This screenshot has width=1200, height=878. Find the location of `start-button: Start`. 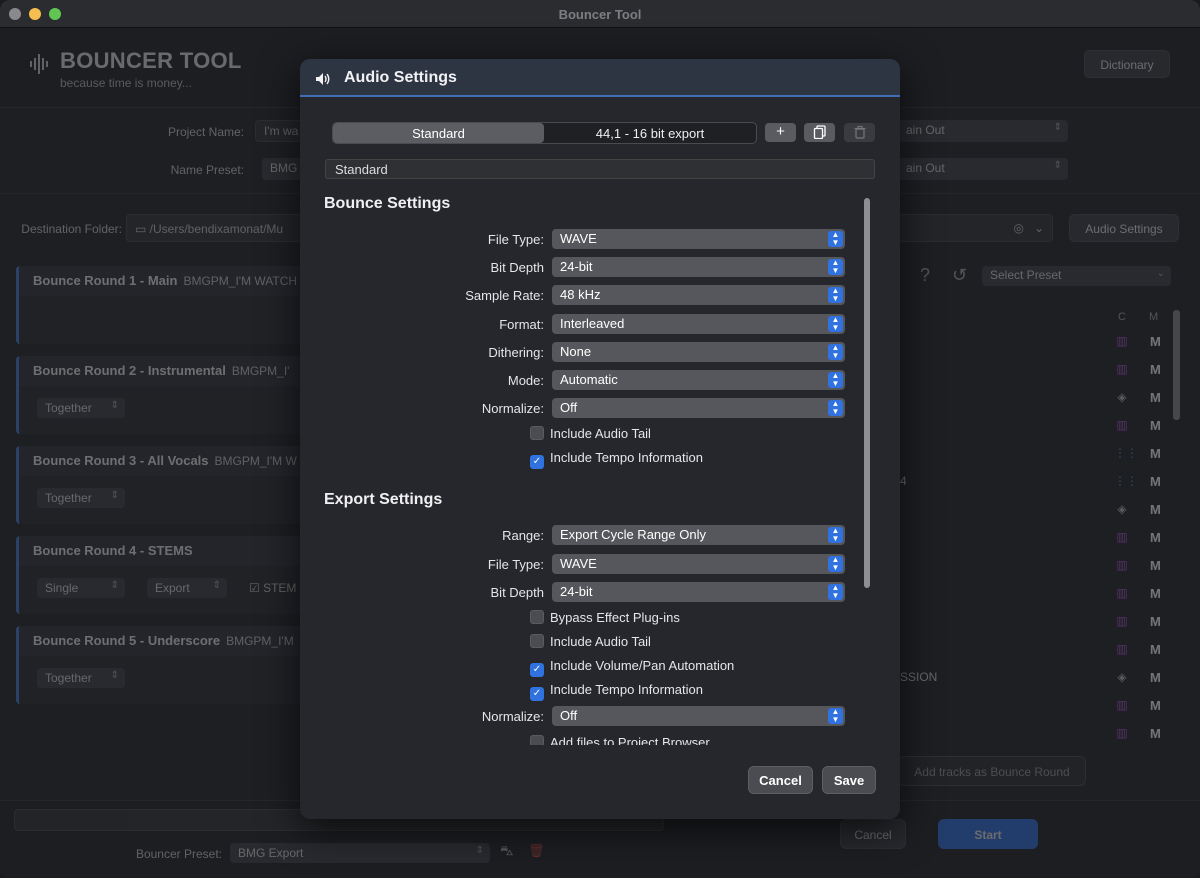

start-button: Start is located at coordinates (988, 834).